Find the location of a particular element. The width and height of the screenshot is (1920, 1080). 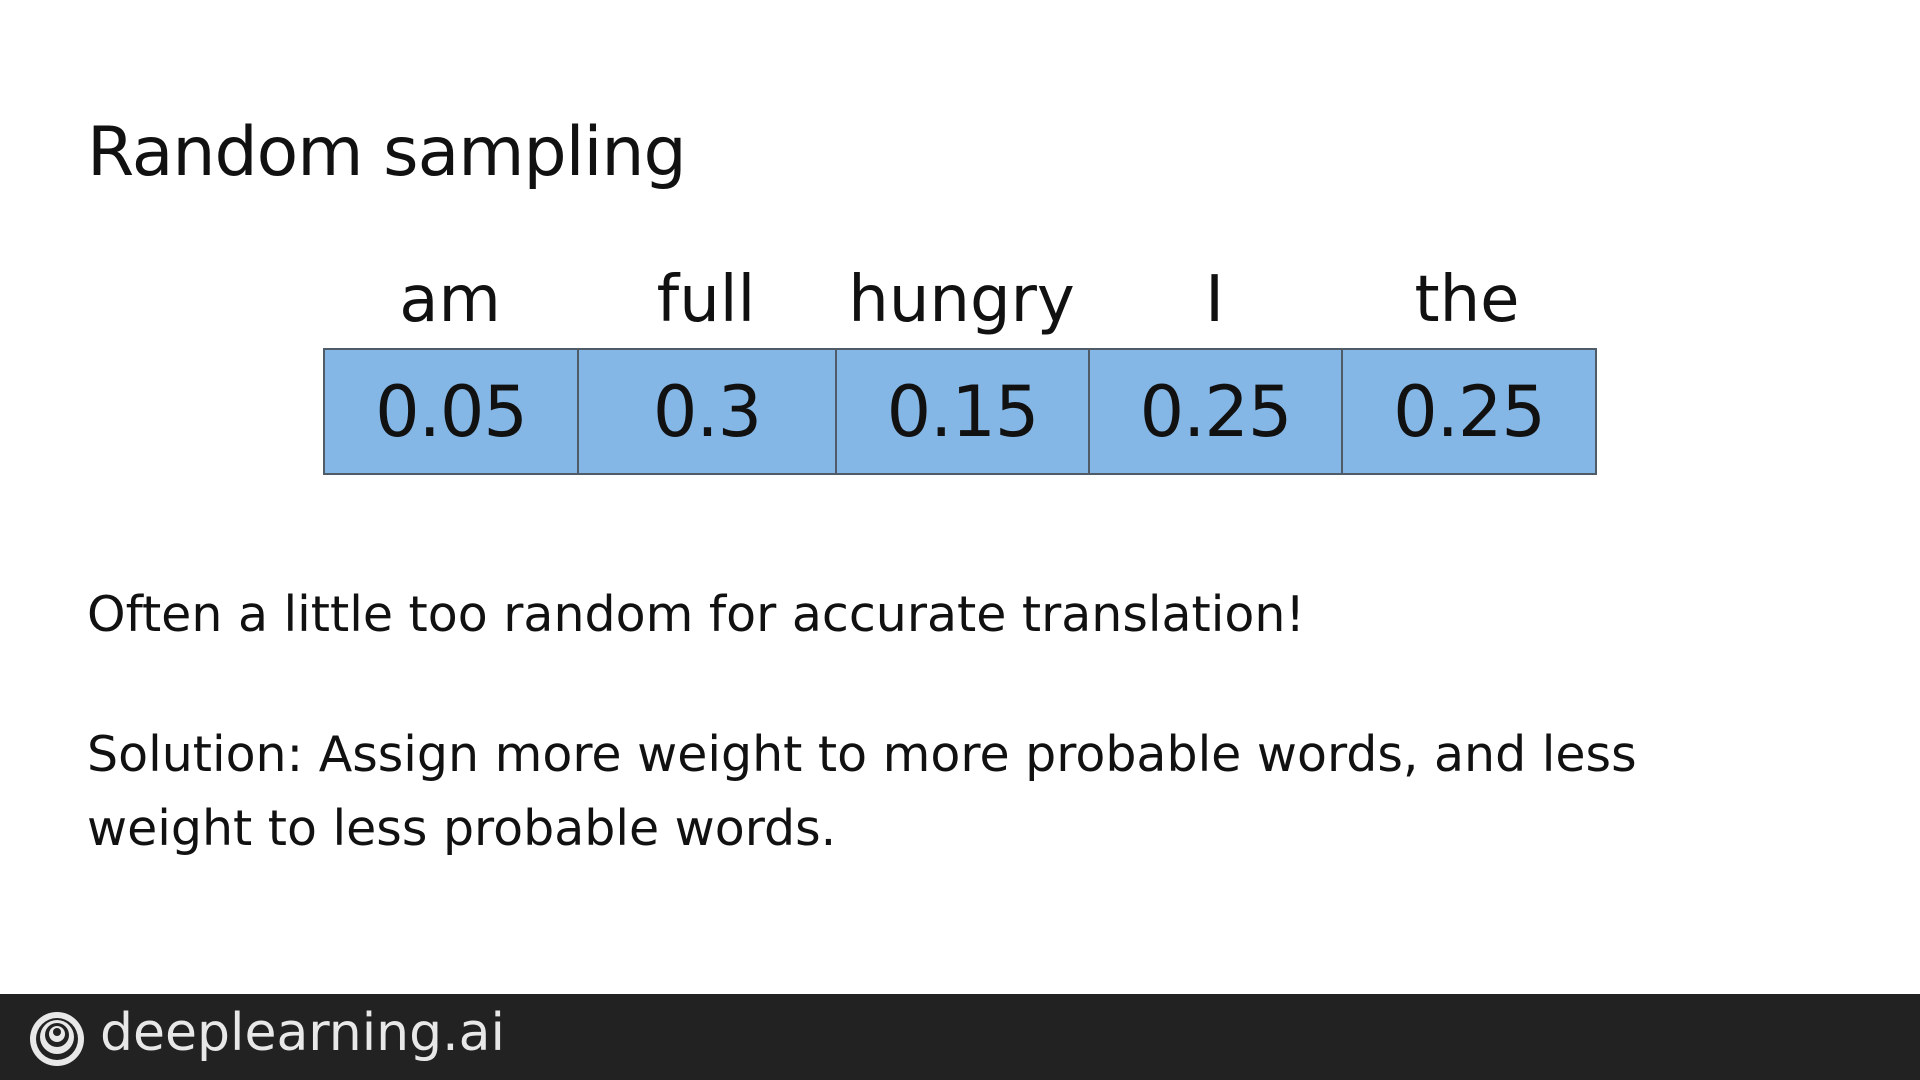

probability-cell: 0.15 is located at coordinates (963, 411).